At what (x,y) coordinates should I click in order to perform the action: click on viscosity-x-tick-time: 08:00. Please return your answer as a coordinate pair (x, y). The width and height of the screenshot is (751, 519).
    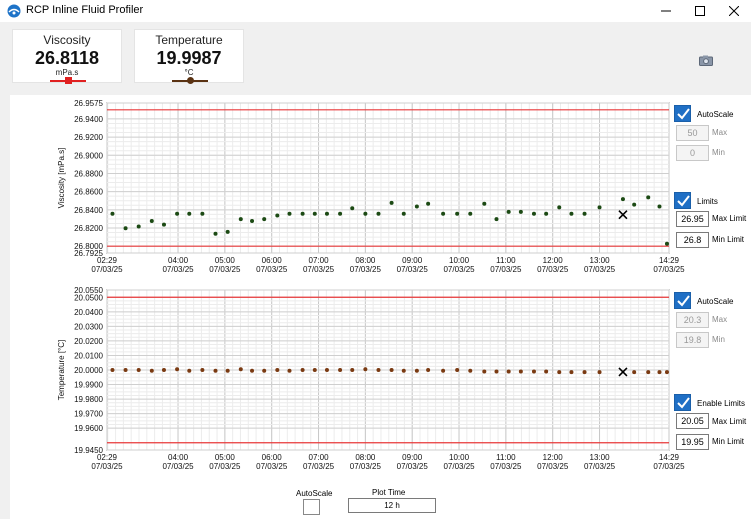
    Looking at the image, I should click on (365, 260).